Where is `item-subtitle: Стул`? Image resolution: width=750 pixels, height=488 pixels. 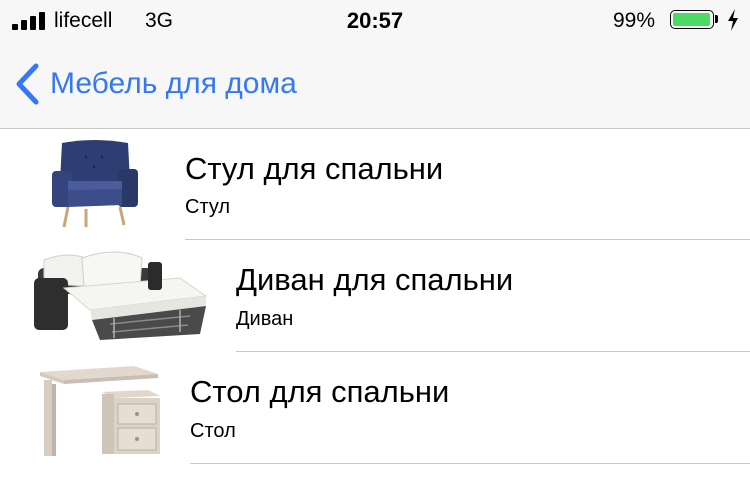 item-subtitle: Стул is located at coordinates (208, 207).